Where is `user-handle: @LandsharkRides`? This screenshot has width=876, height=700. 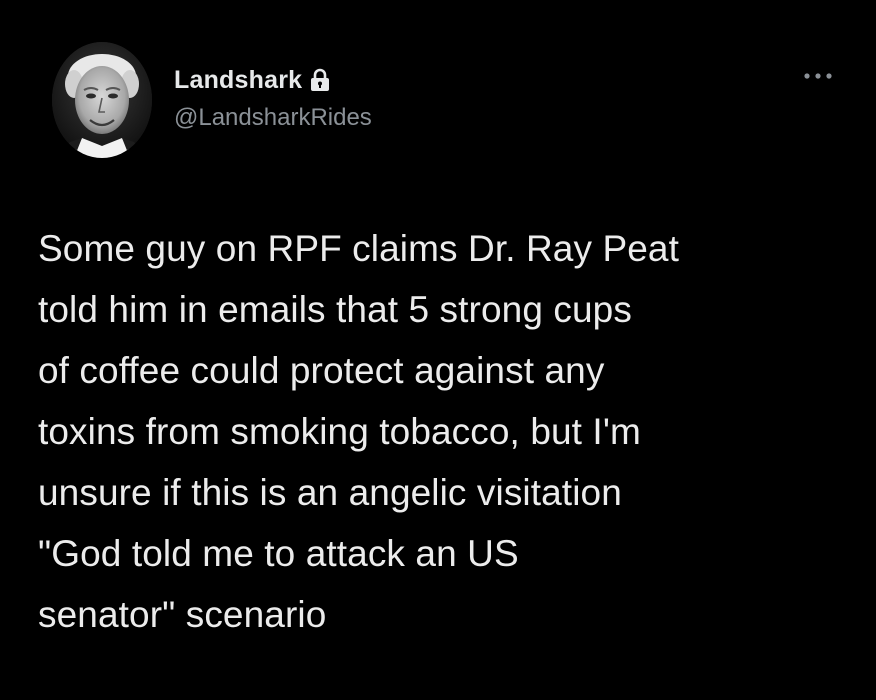
user-handle: @LandsharkRides is located at coordinates (273, 118).